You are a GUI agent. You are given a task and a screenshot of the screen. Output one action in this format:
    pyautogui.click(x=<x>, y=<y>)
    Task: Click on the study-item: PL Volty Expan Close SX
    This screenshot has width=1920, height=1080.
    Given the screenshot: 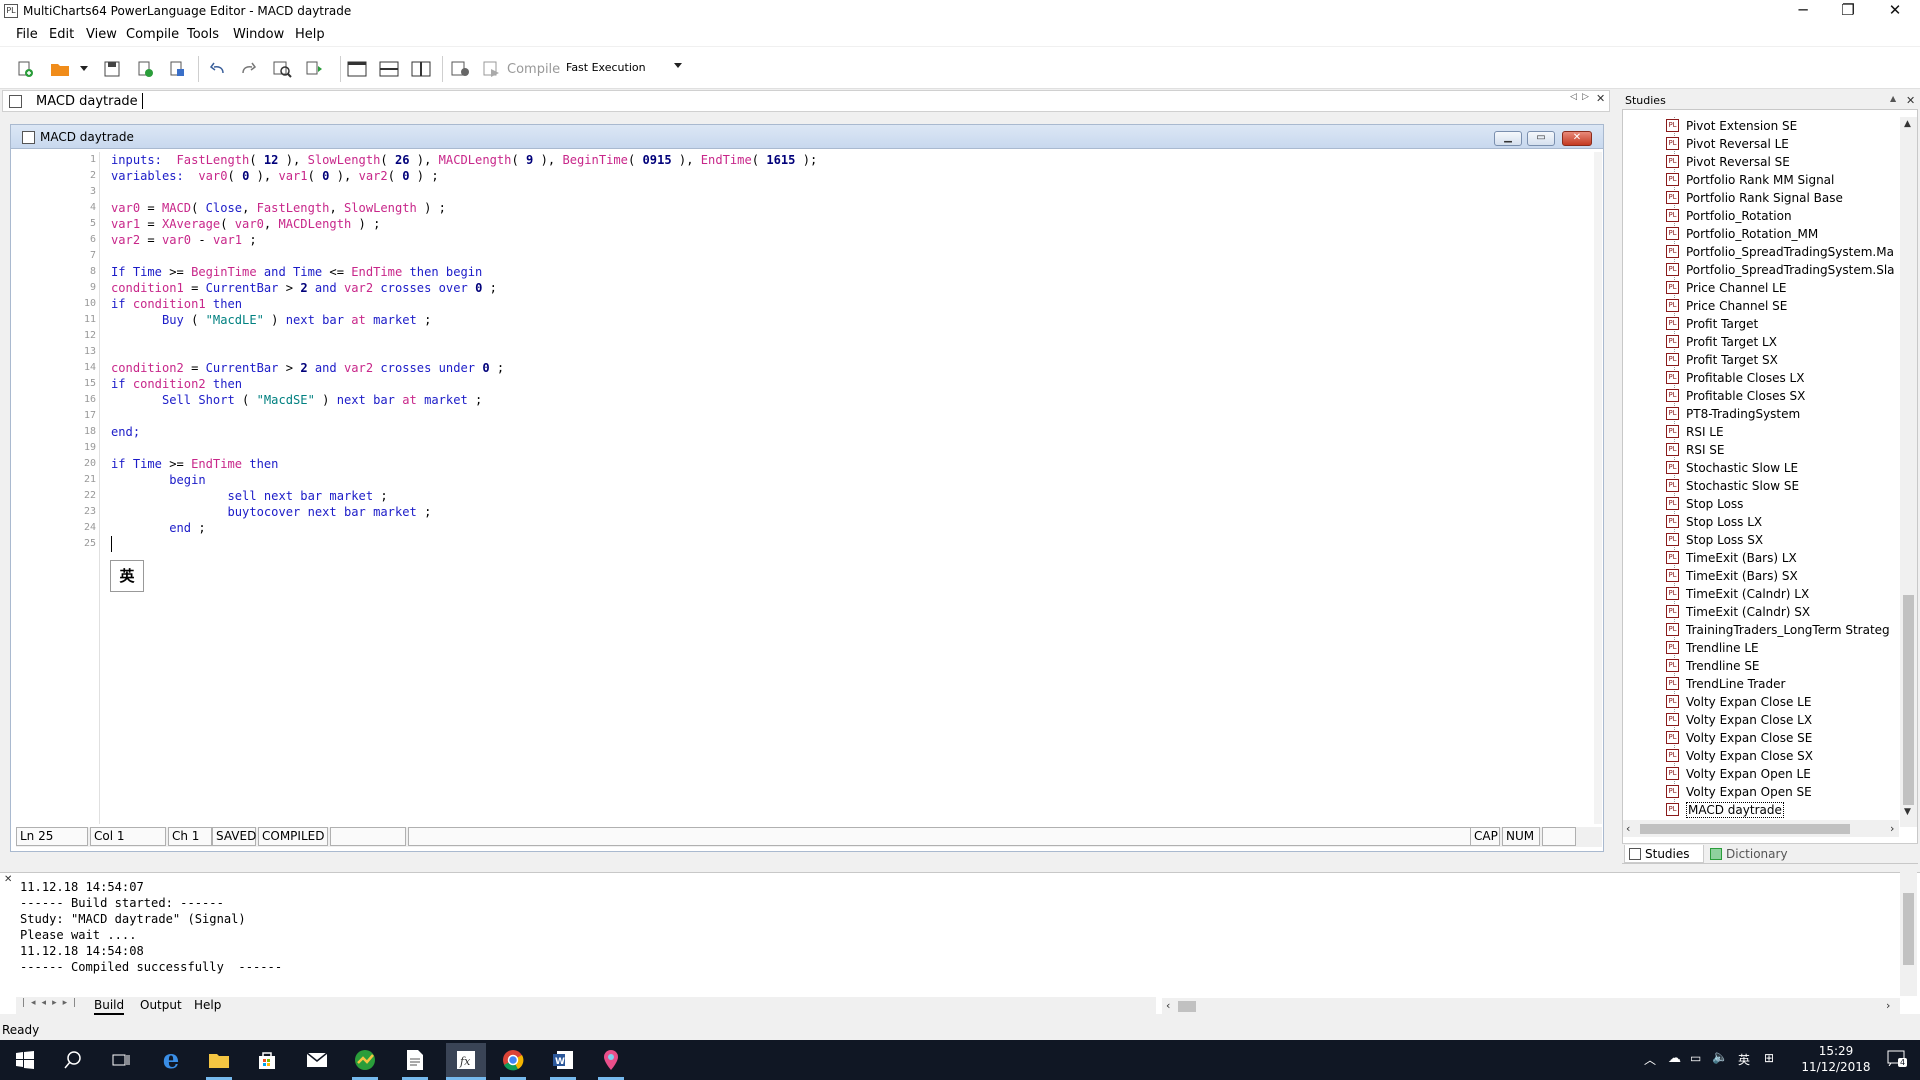 What is the action you would take?
    pyautogui.click(x=1739, y=756)
    